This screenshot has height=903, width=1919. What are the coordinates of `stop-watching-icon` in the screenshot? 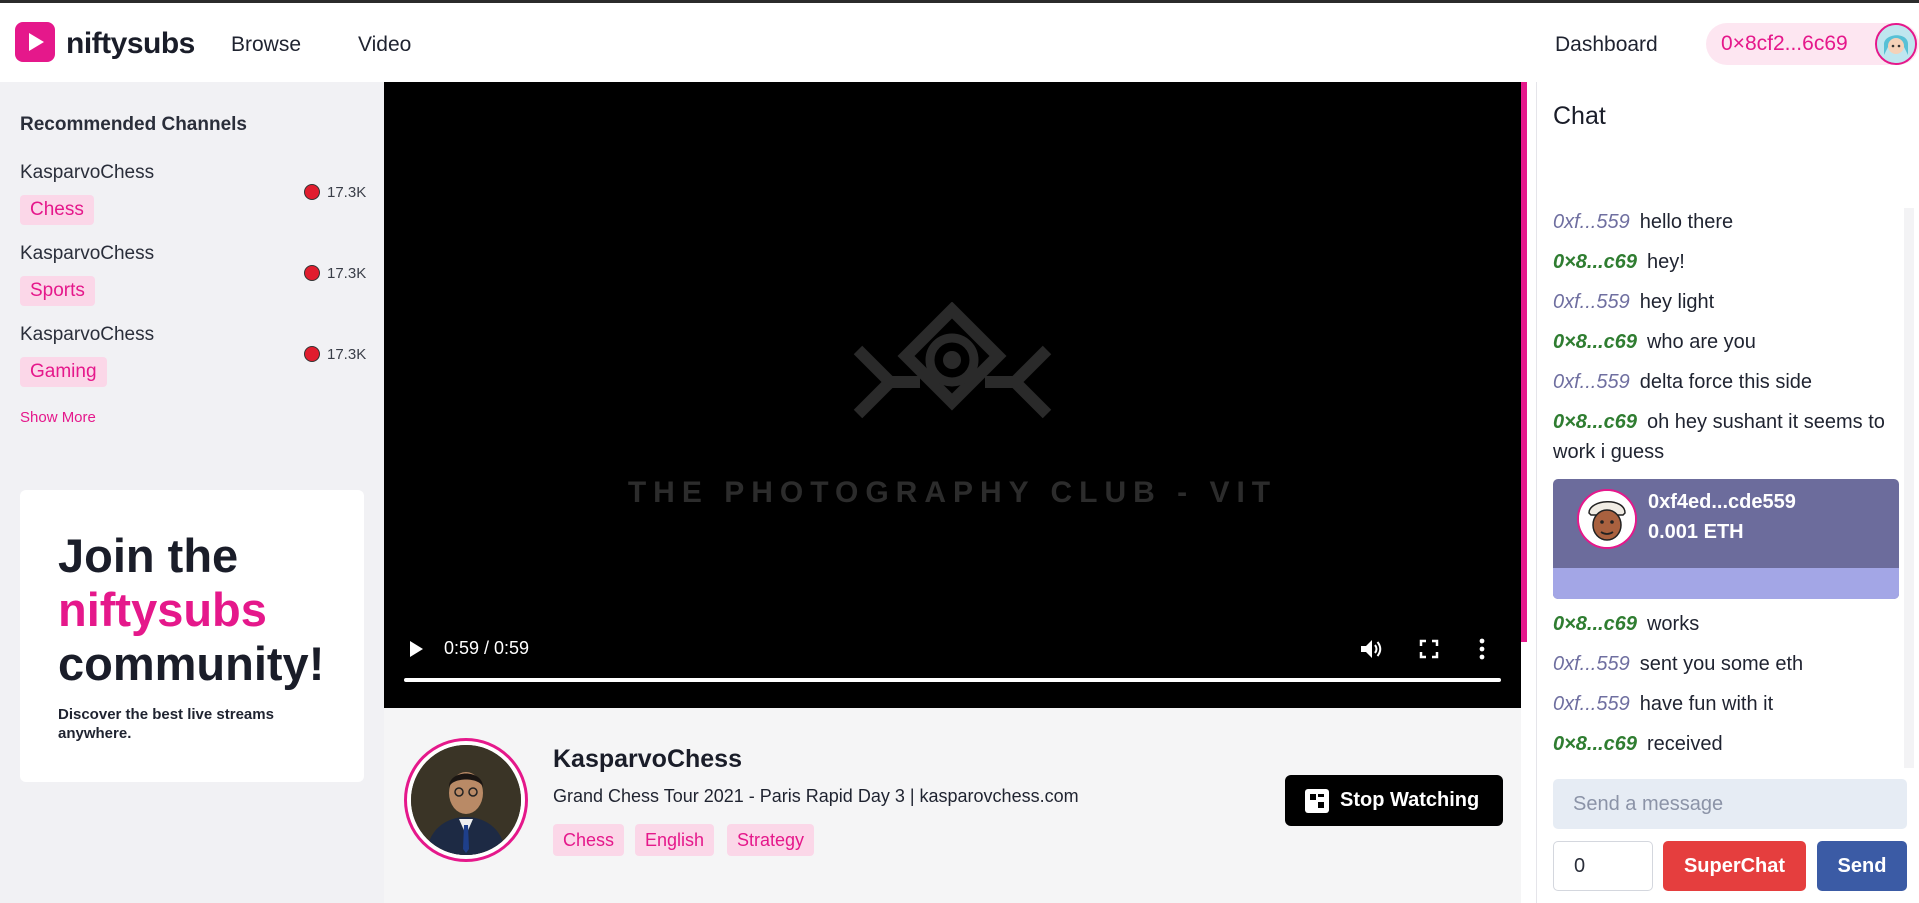 It's located at (1317, 801).